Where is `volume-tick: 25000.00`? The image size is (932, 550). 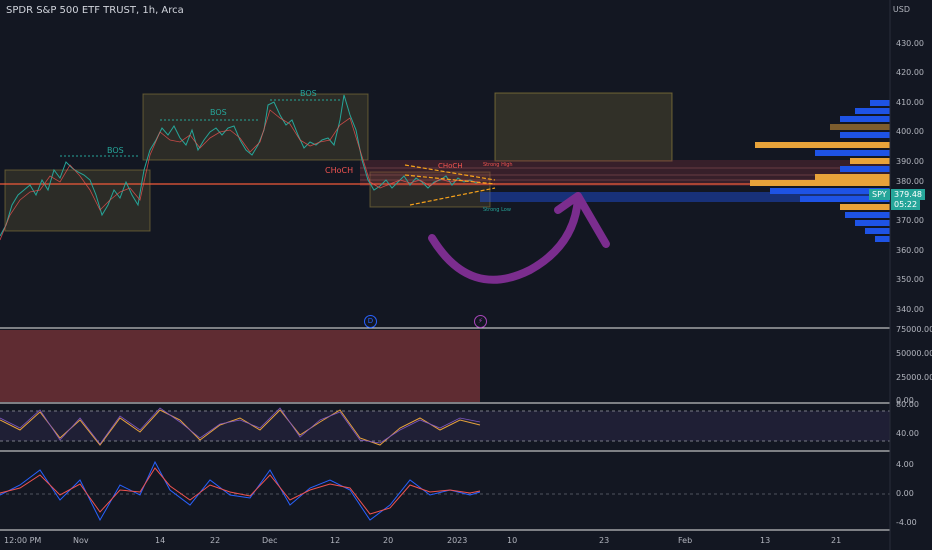
volume-tick: 25000.00 is located at coordinates (914, 377).